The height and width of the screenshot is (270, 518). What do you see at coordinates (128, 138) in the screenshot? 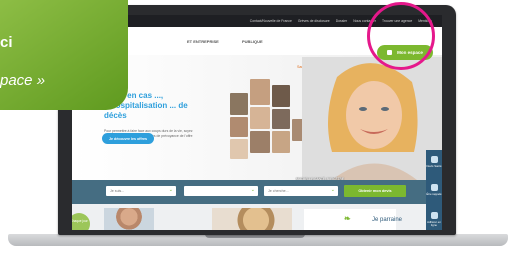
I see `discover-offers-button: Je découvre les offres` at bounding box center [128, 138].